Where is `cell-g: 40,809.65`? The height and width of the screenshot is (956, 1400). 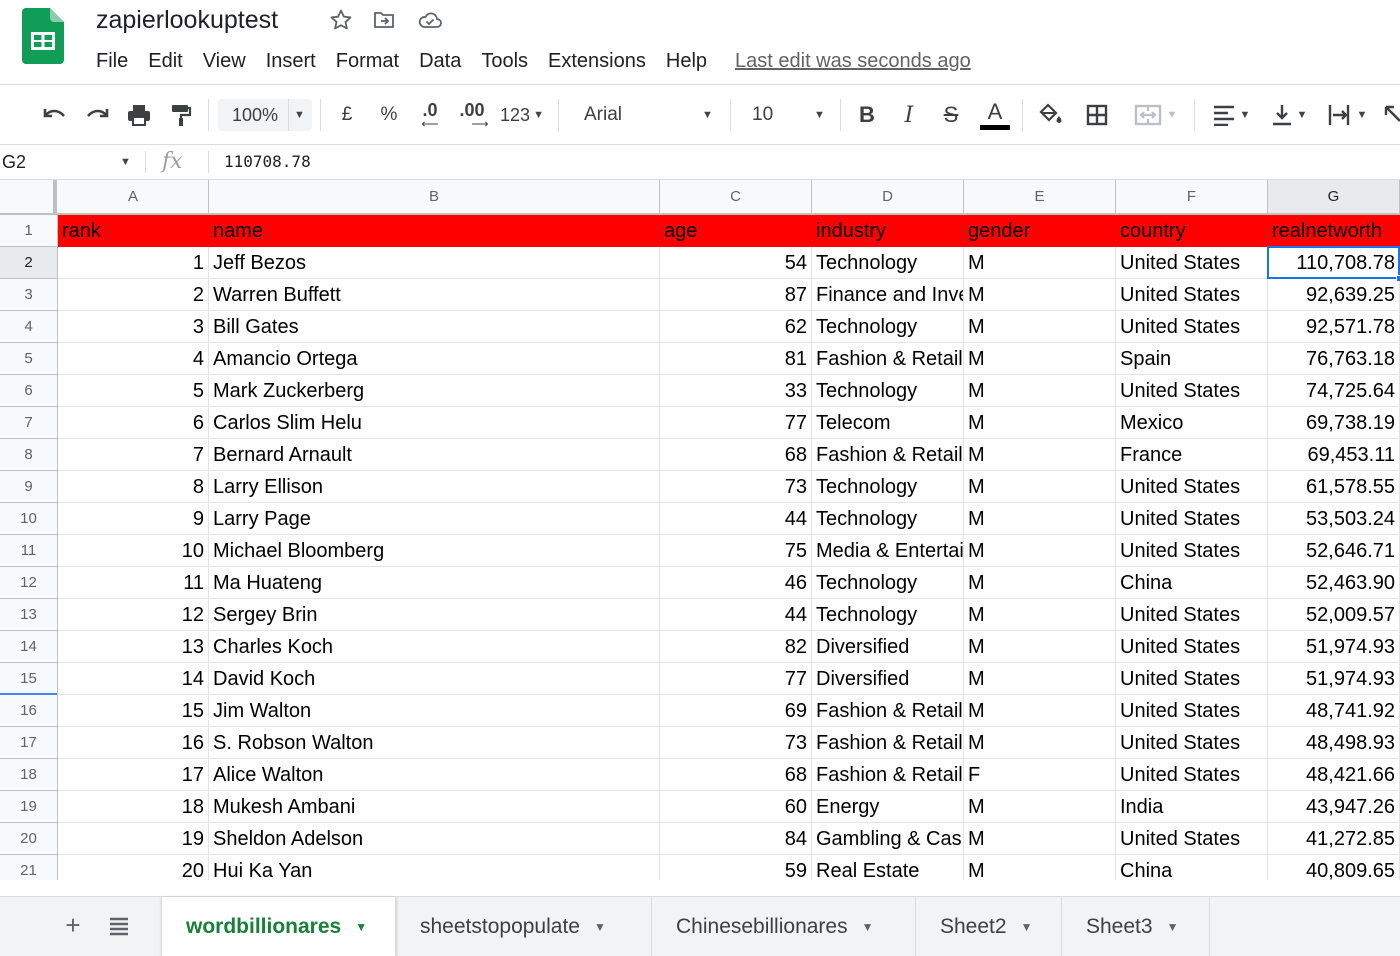 cell-g: 40,809.65 is located at coordinates (1334, 867).